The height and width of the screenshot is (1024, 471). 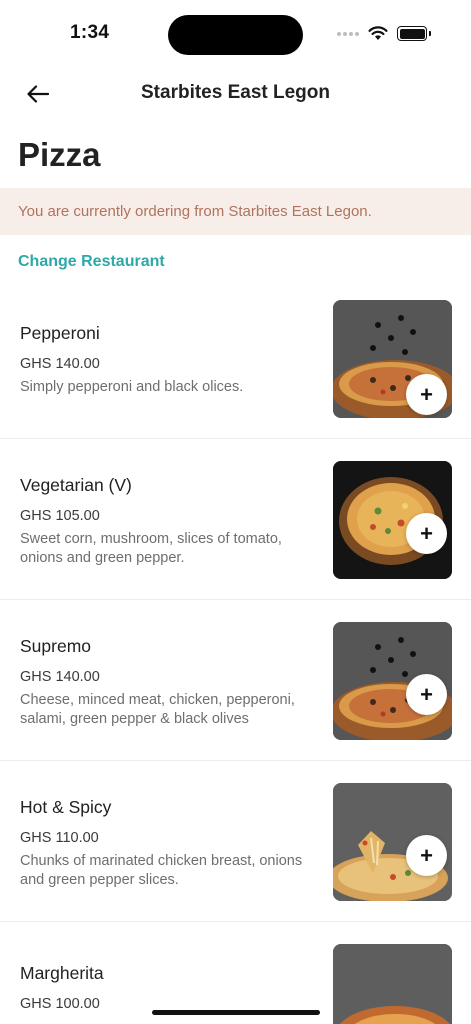 I want to click on wifi-icon, so click(x=378, y=33).